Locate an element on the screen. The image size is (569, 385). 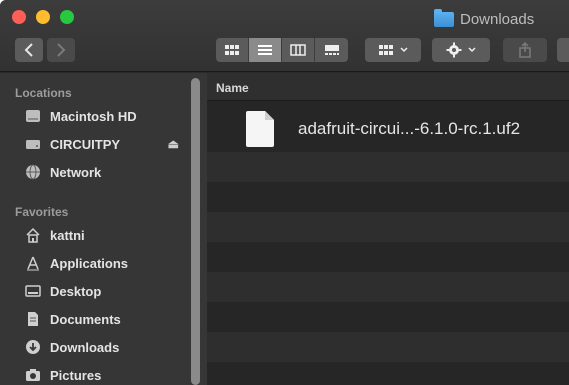
chevron-right-icon is located at coordinates (61, 50).